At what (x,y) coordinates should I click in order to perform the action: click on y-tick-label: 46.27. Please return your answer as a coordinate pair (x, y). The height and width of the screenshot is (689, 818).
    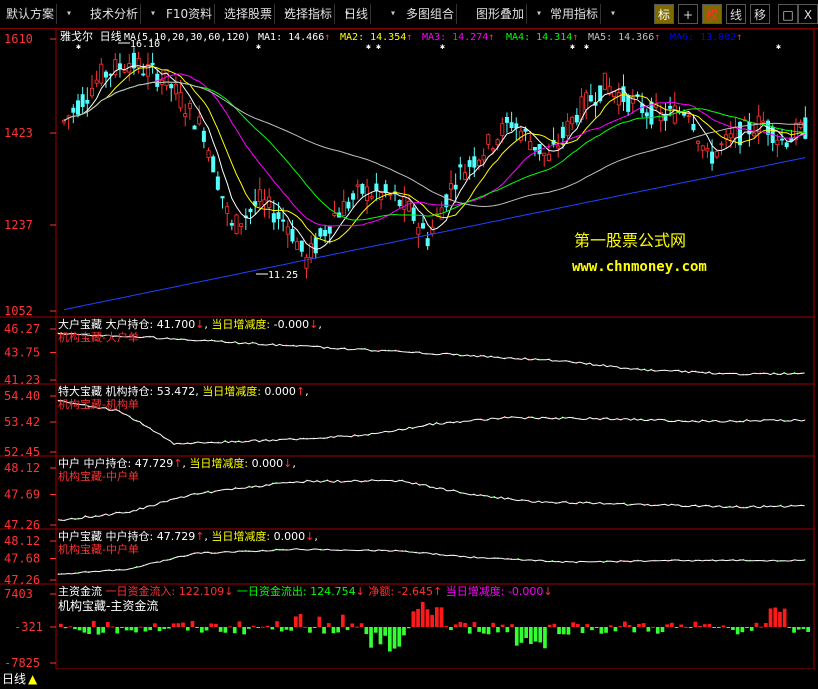
    Looking at the image, I should click on (22, 329).